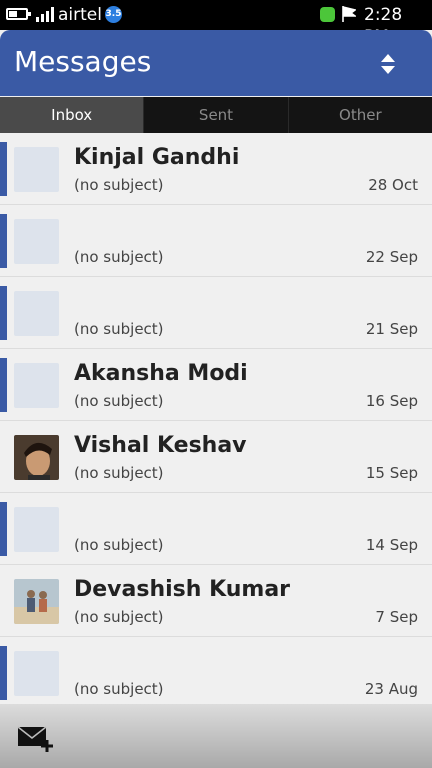  What do you see at coordinates (396, 617) in the screenshot?
I see `message-date: 7 Sep` at bounding box center [396, 617].